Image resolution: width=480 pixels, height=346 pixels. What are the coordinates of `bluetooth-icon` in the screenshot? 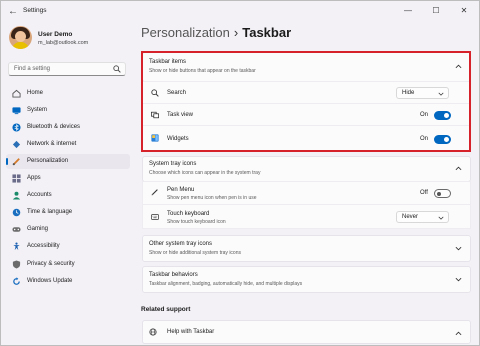 It's located at (16, 127).